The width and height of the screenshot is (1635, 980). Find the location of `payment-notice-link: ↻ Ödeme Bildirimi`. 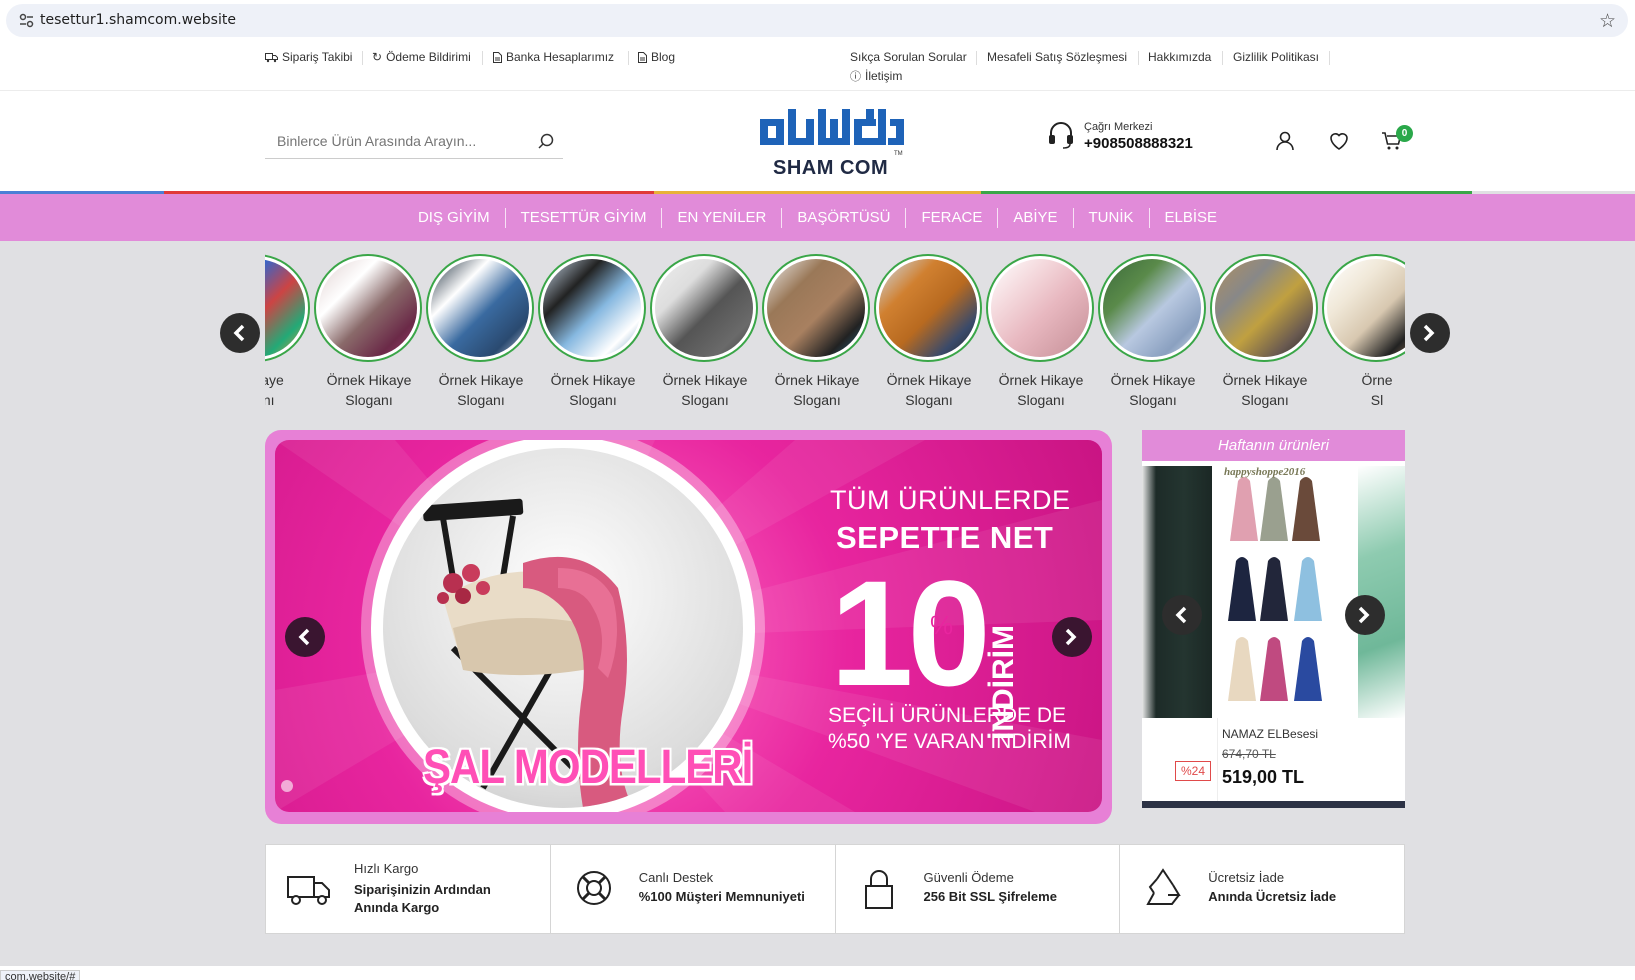

payment-notice-link: ↻ Ödeme Bildirimi is located at coordinates (421, 57).